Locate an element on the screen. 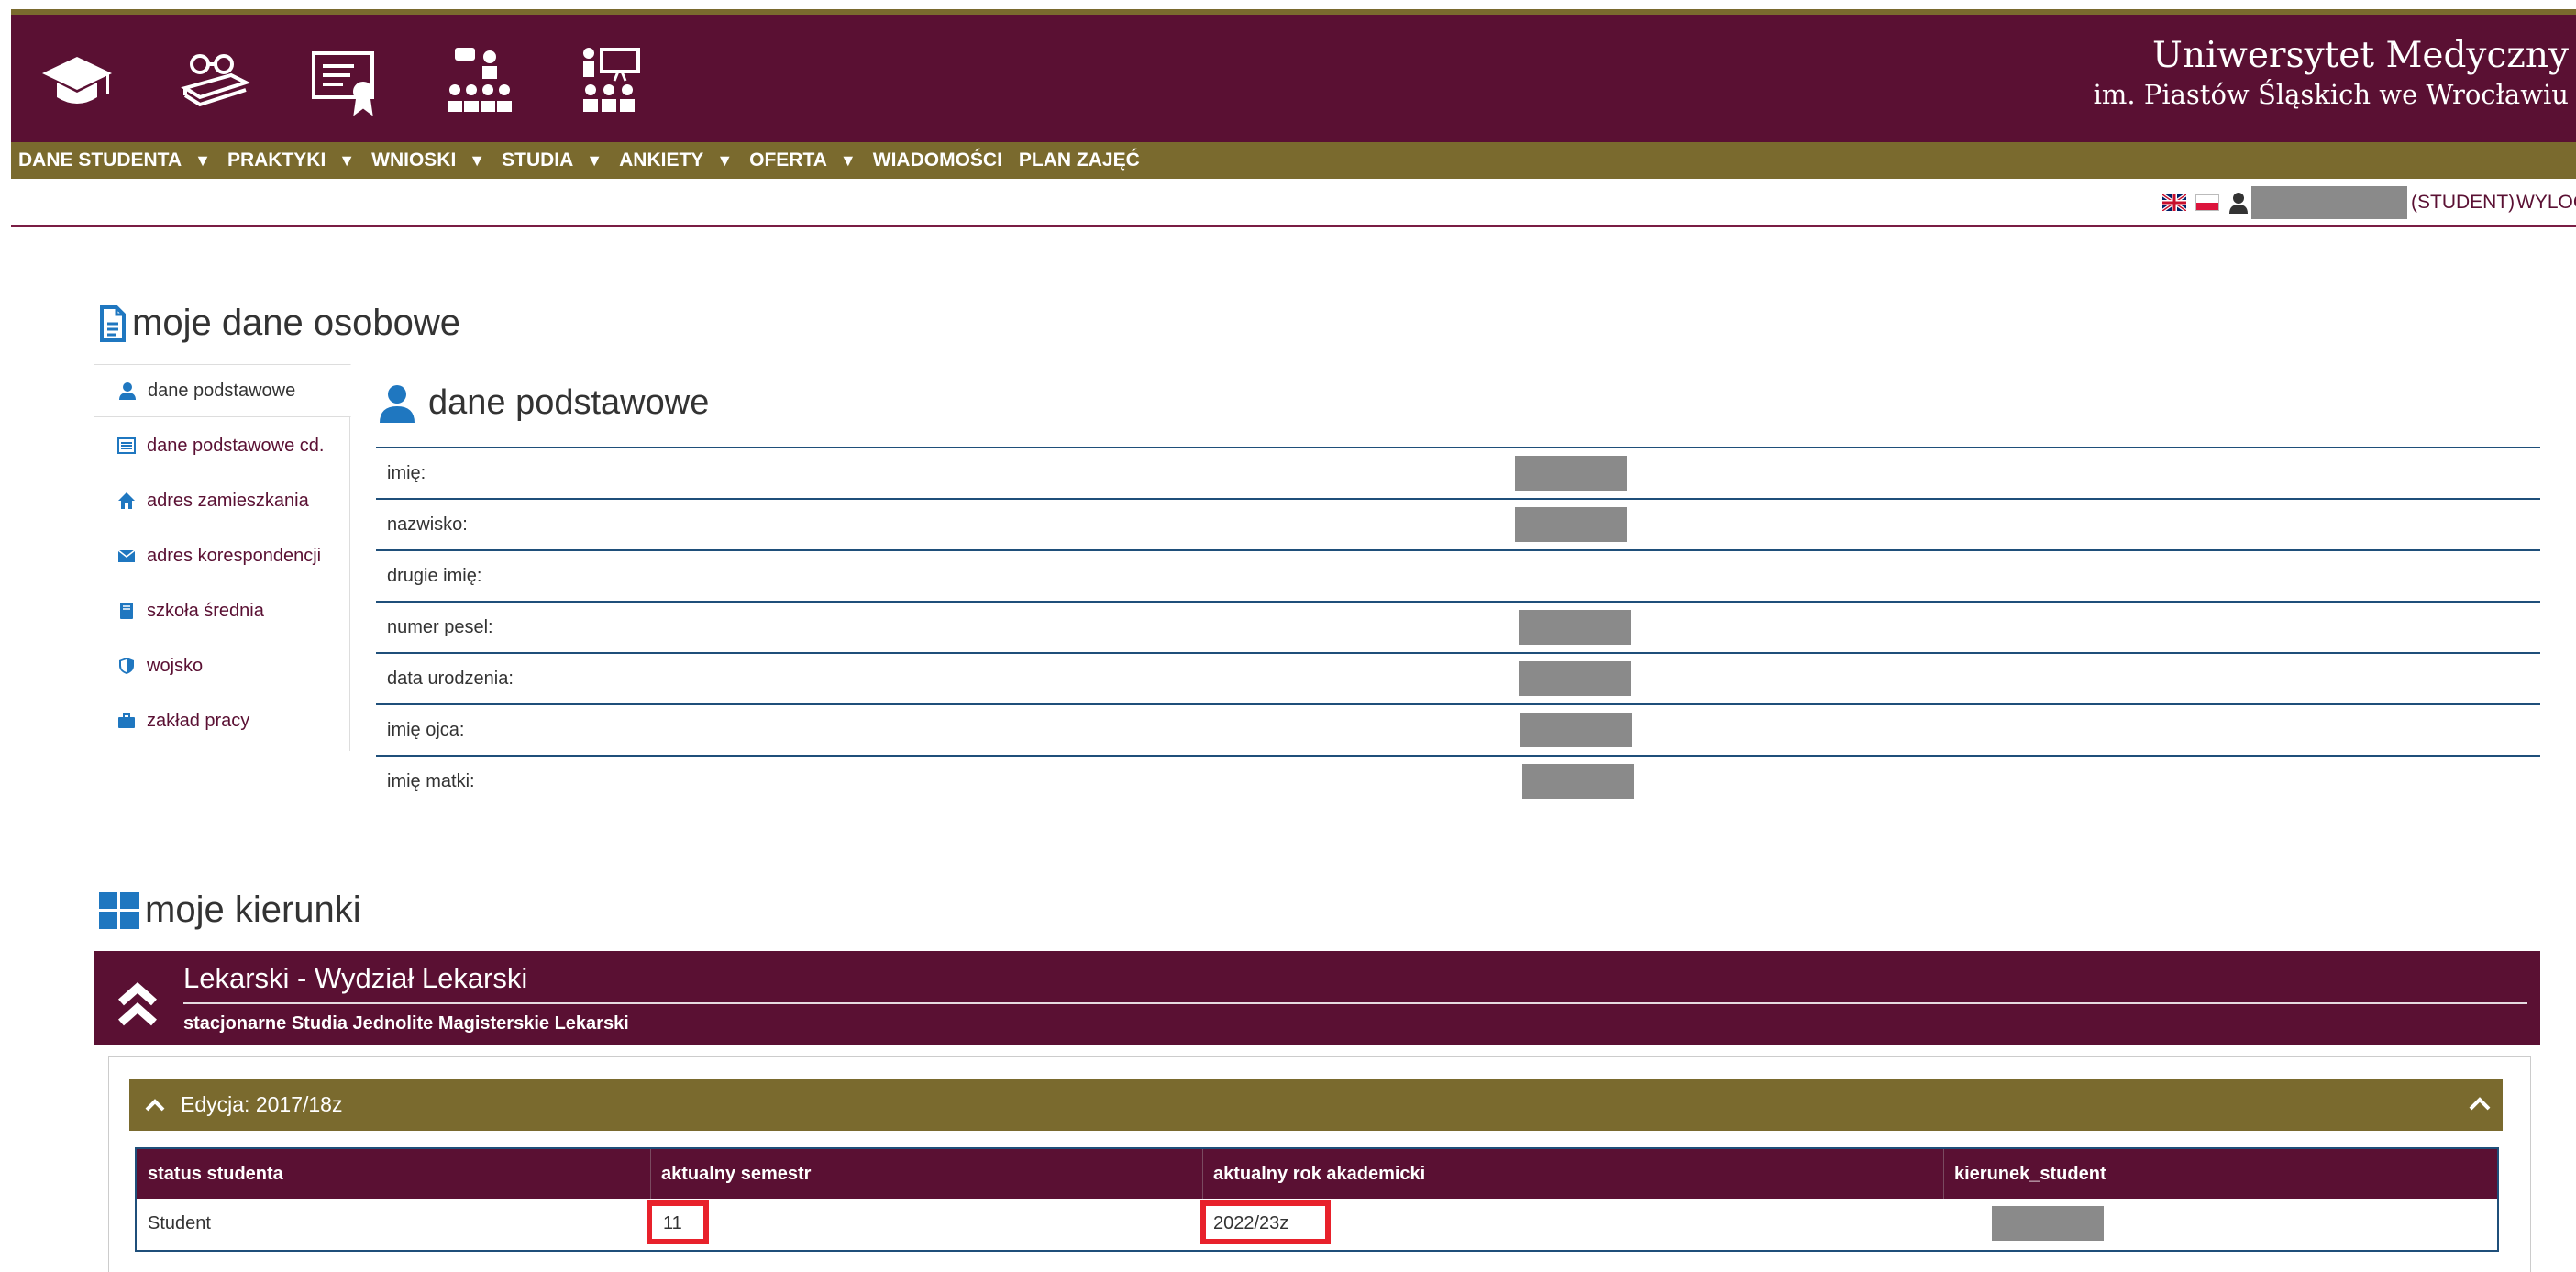 This screenshot has width=2576, height=1272. menu-item-adres-zamieszkania: adres zamieszkania is located at coordinates (222, 500).